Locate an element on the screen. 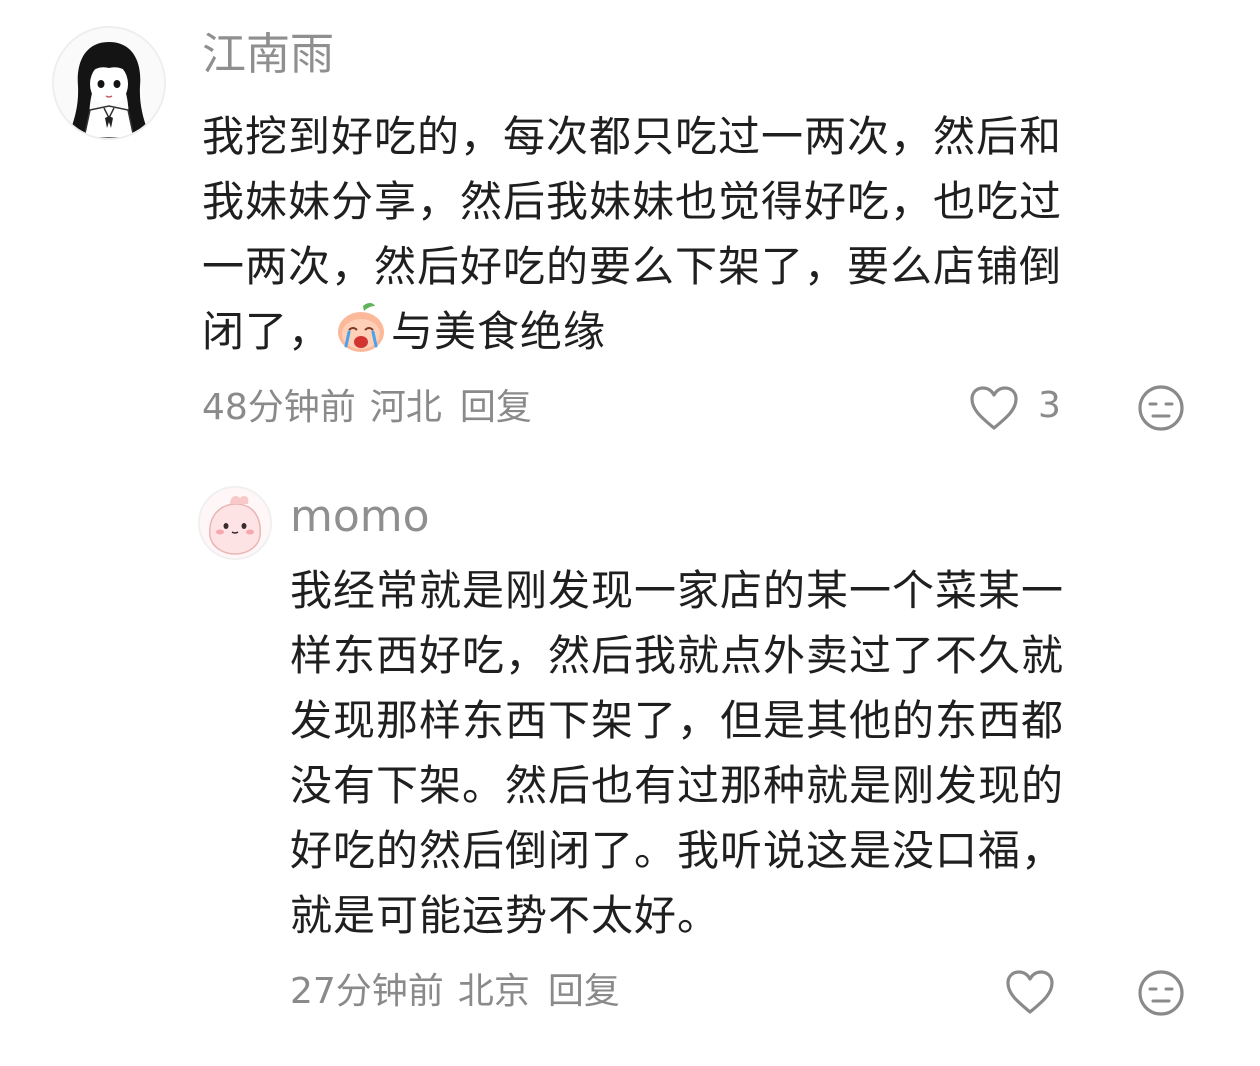 The width and height of the screenshot is (1260, 1066). comment-time: 27分钟前 is located at coordinates (367, 991).